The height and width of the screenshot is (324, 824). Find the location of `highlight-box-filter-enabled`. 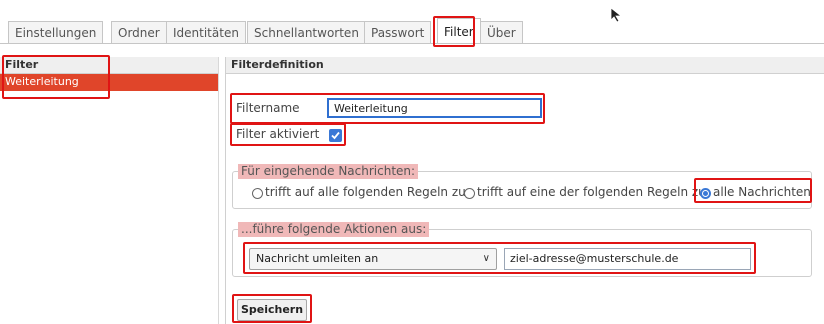

highlight-box-filter-enabled is located at coordinates (288, 134).